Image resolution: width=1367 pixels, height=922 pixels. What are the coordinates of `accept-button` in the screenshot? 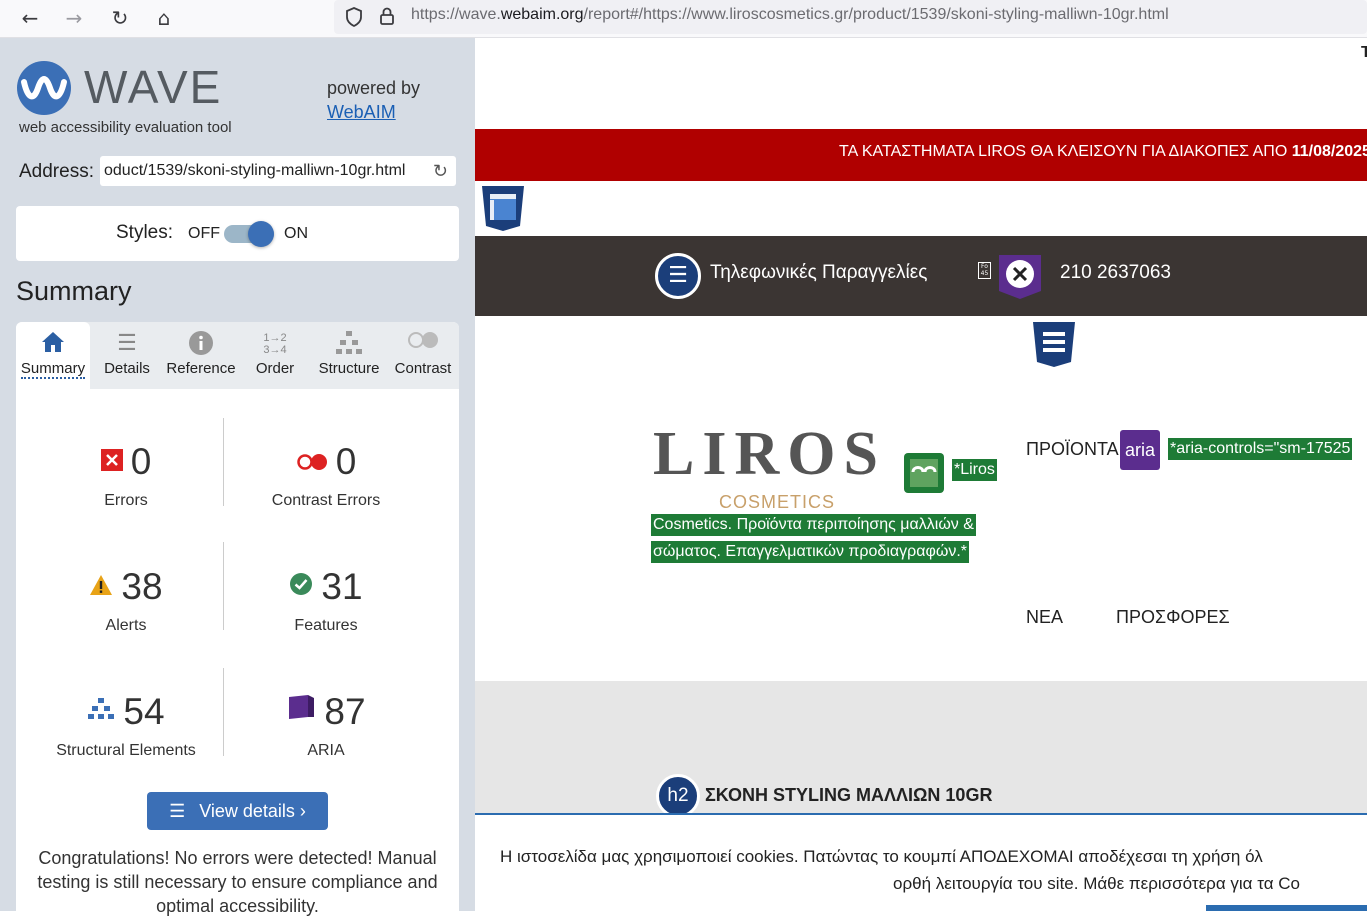 It's located at (1286, 908).